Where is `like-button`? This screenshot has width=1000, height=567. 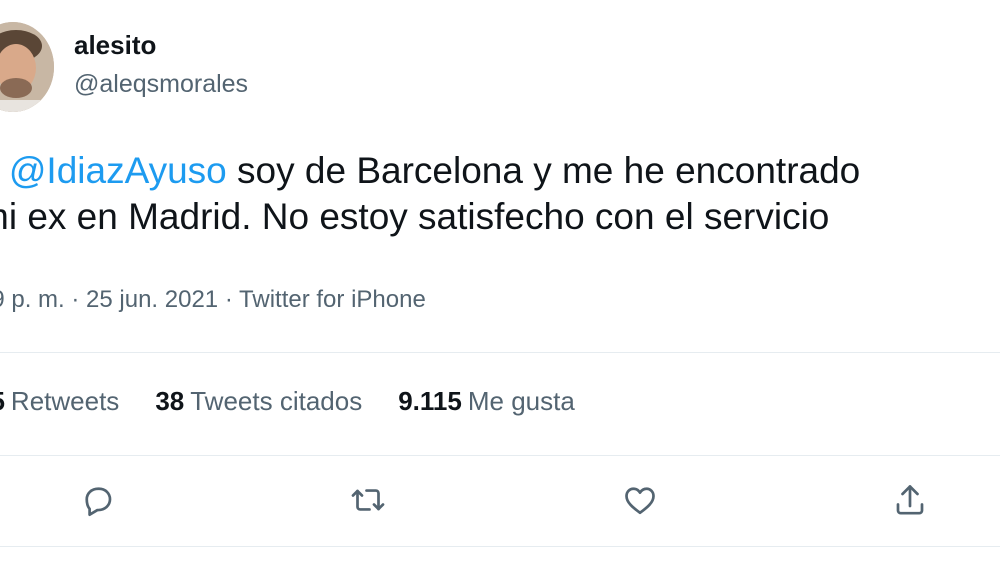
like-button is located at coordinates (640, 500).